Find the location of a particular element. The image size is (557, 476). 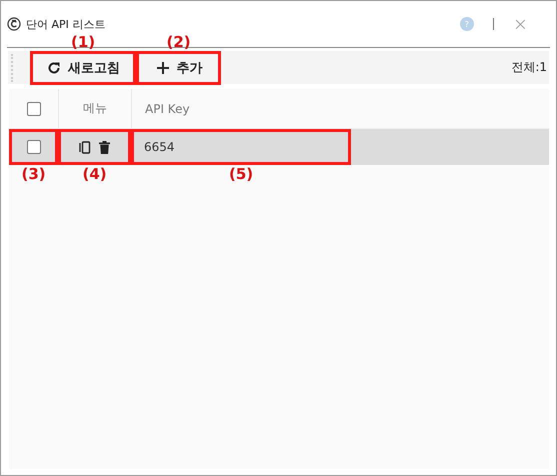

column-header: API Key is located at coordinates (340, 108).